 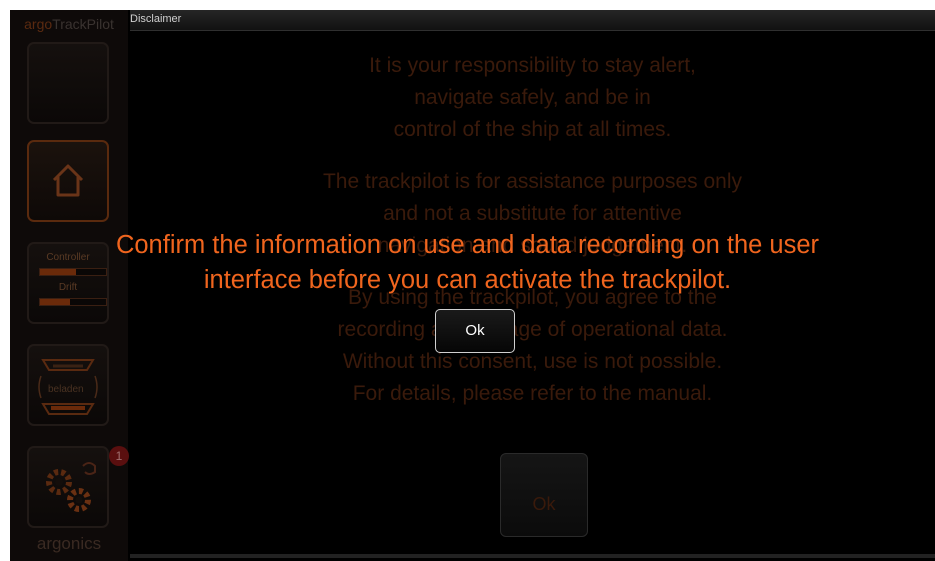 I want to click on app-logo: argoTrackPilot, so click(x=69, y=24).